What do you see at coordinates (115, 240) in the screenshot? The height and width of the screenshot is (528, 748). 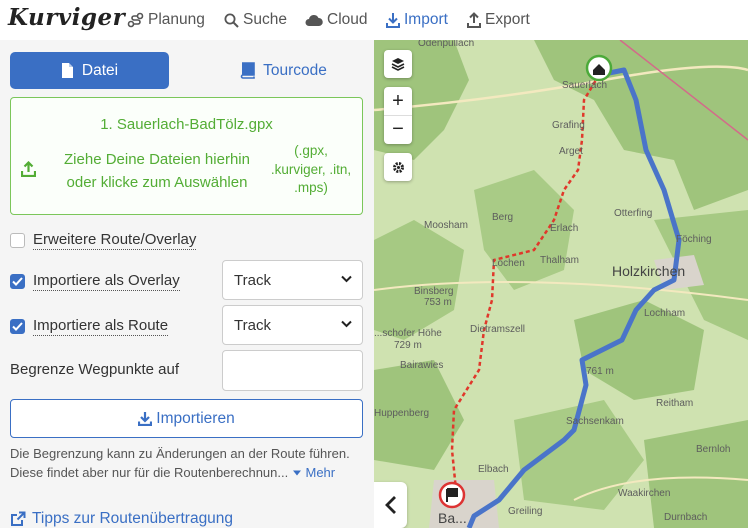 I see `extended-route-label: Erweitere Route/Overlay` at bounding box center [115, 240].